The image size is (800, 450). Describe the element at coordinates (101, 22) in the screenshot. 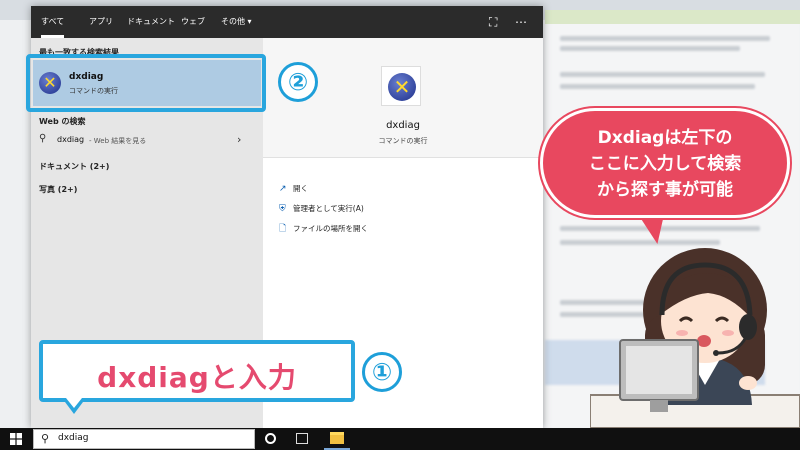

I see `tab-apps: アプリ` at that location.